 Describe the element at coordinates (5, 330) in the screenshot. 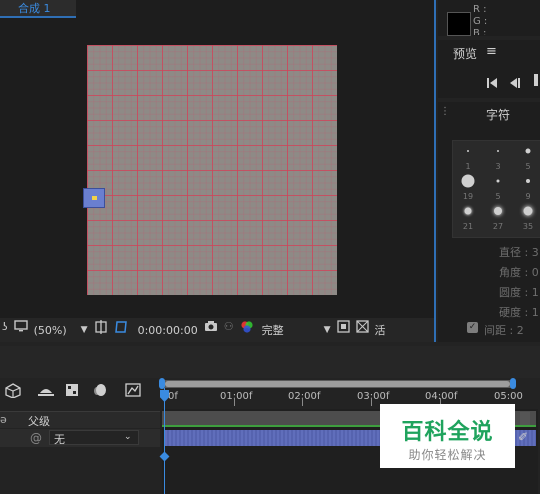

I see `always-preview-icon: ʖ` at that location.